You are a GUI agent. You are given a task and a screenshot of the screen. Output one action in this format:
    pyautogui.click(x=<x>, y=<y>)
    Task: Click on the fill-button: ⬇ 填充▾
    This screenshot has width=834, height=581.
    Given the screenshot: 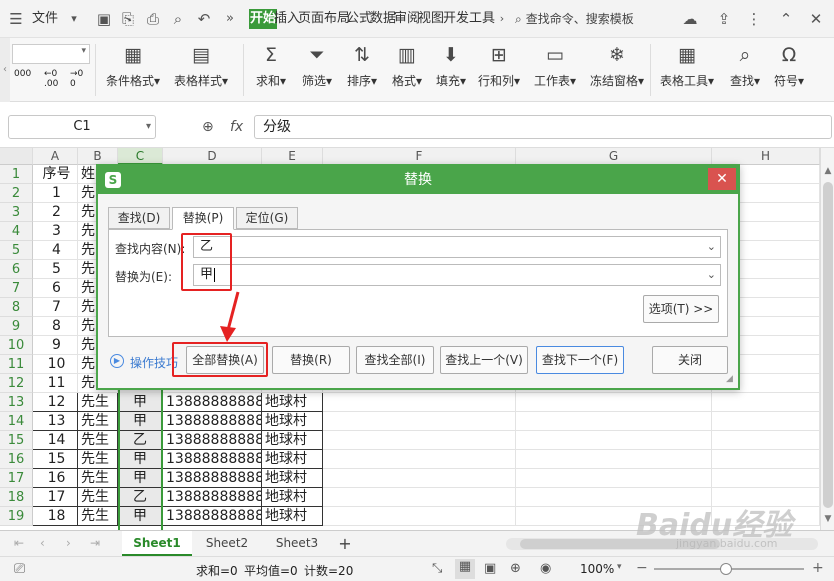 What is the action you would take?
    pyautogui.click(x=451, y=70)
    